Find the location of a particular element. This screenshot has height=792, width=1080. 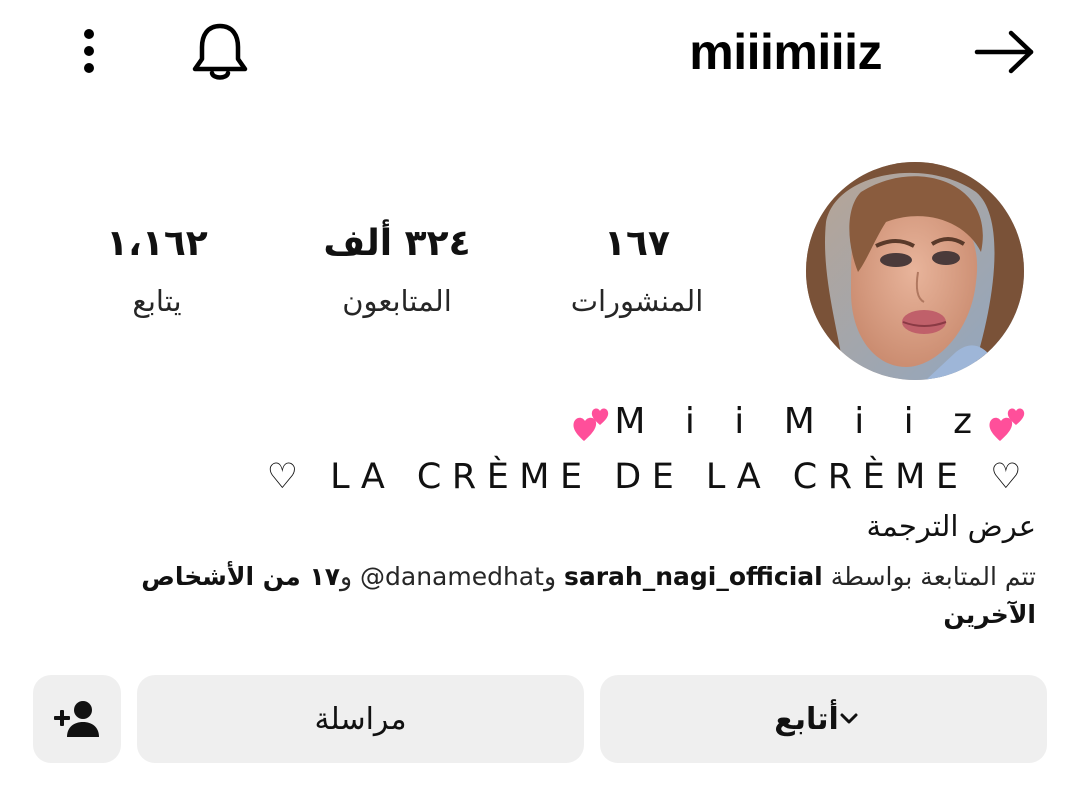

followed-by-conj2: و is located at coordinates (346, 576).